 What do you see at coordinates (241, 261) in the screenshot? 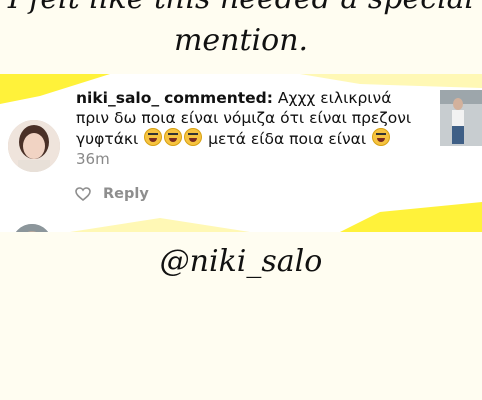
I see `caption-bottom: @niki_salo` at bounding box center [241, 261].